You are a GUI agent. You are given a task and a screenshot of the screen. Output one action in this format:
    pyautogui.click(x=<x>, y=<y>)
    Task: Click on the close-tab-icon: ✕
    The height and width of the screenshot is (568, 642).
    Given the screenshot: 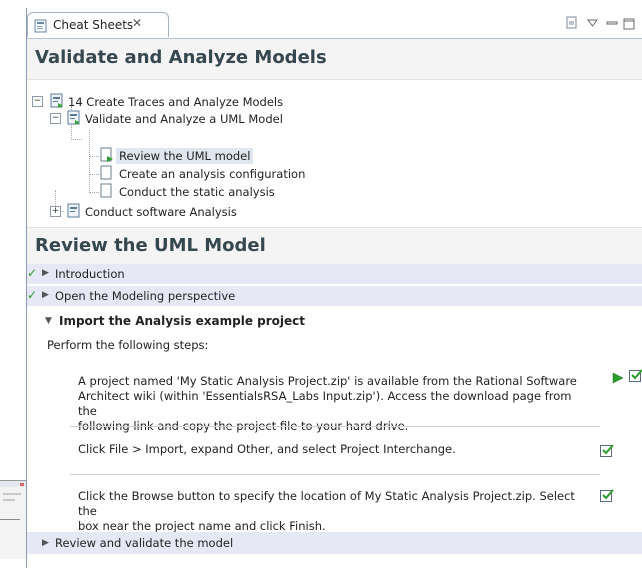 What is the action you would take?
    pyautogui.click(x=137, y=23)
    